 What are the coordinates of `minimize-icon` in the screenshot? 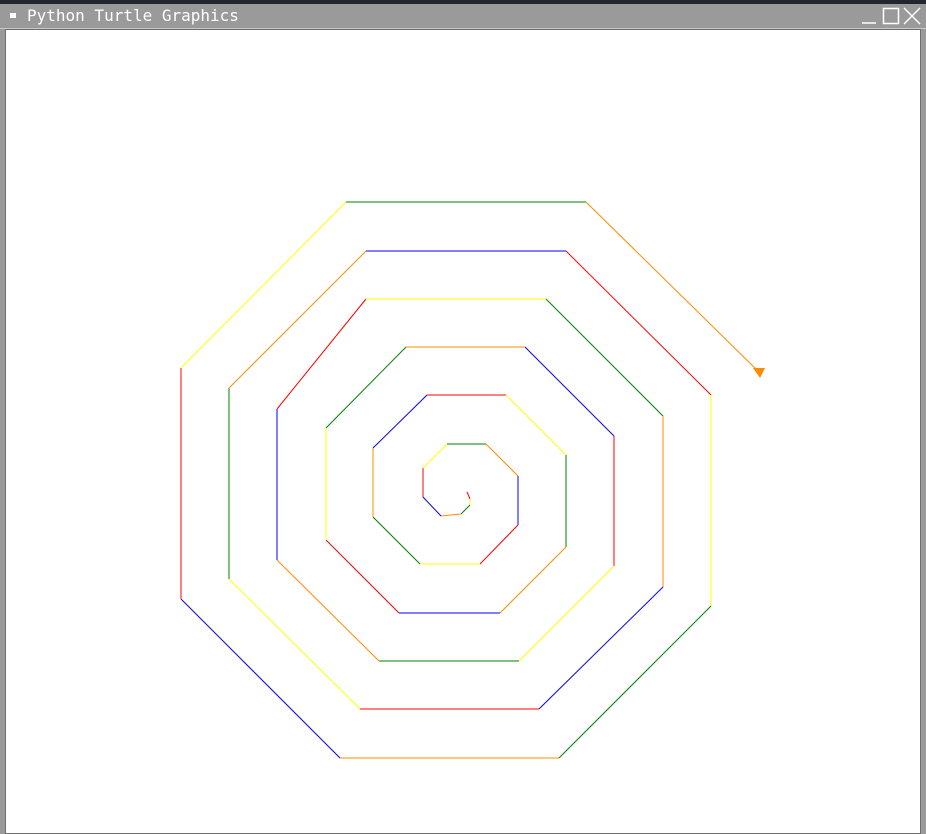 It's located at (869, 23).